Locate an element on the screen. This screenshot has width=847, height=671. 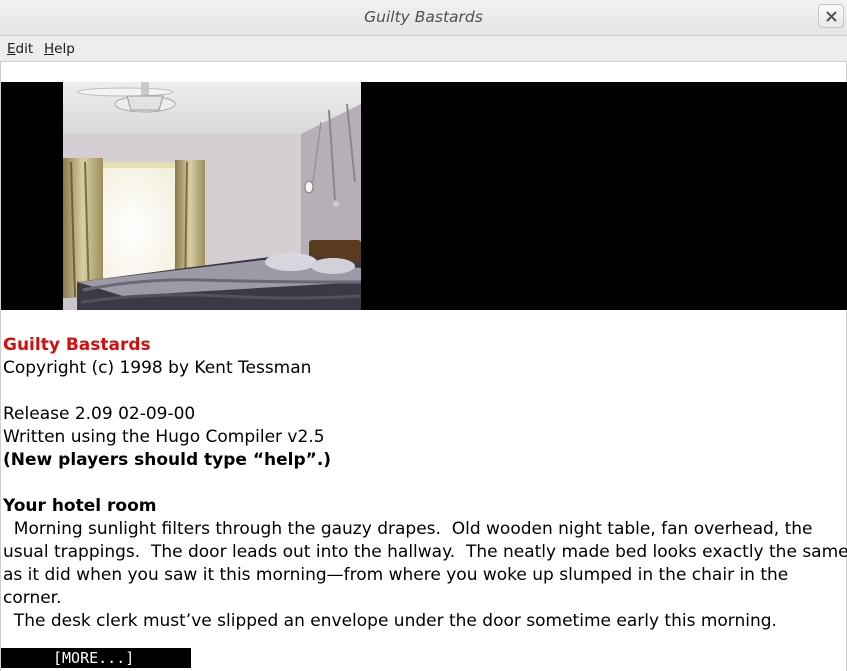
menu-edit: Edit is located at coordinates (20, 49).